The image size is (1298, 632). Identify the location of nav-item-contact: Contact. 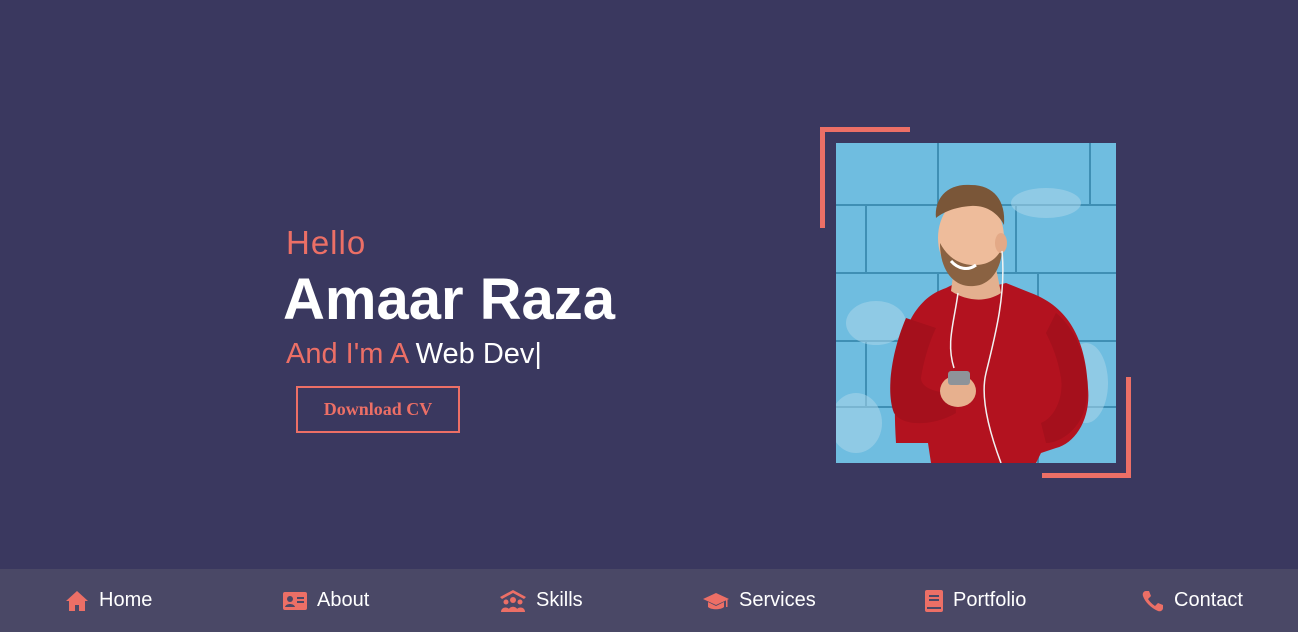
(1192, 600).